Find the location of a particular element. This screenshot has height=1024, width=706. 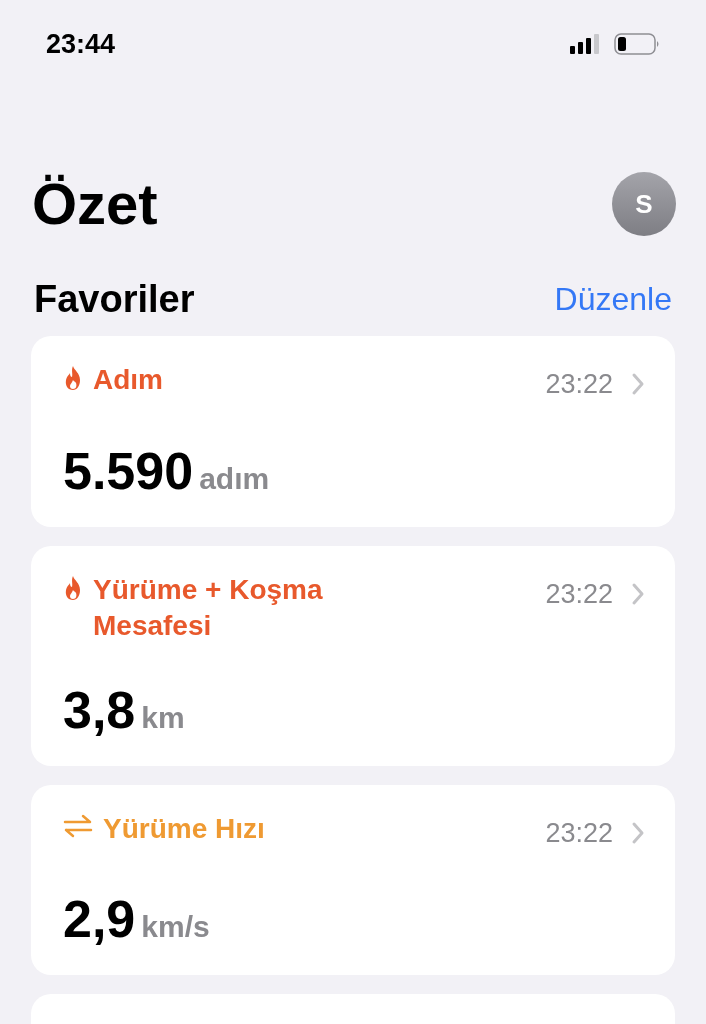

battery-icon is located at coordinates (637, 44).